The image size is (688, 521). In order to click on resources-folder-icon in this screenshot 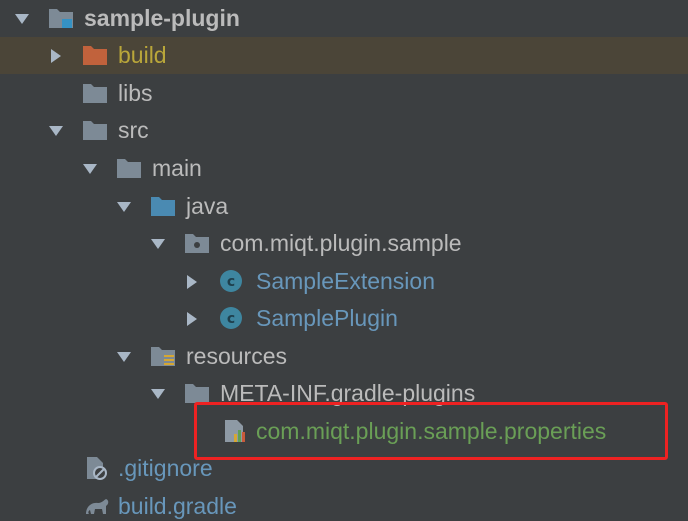, I will do `click(163, 356)`.